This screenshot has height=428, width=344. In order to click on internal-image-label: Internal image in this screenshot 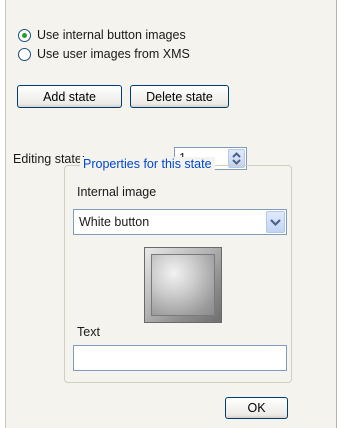, I will do `click(117, 192)`.